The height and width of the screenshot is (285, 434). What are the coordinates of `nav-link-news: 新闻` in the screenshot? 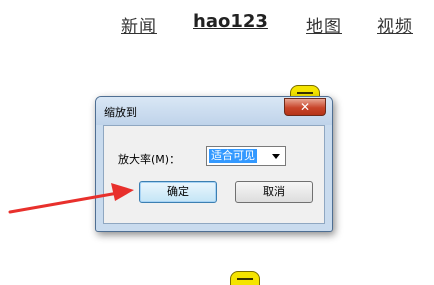 It's located at (139, 24).